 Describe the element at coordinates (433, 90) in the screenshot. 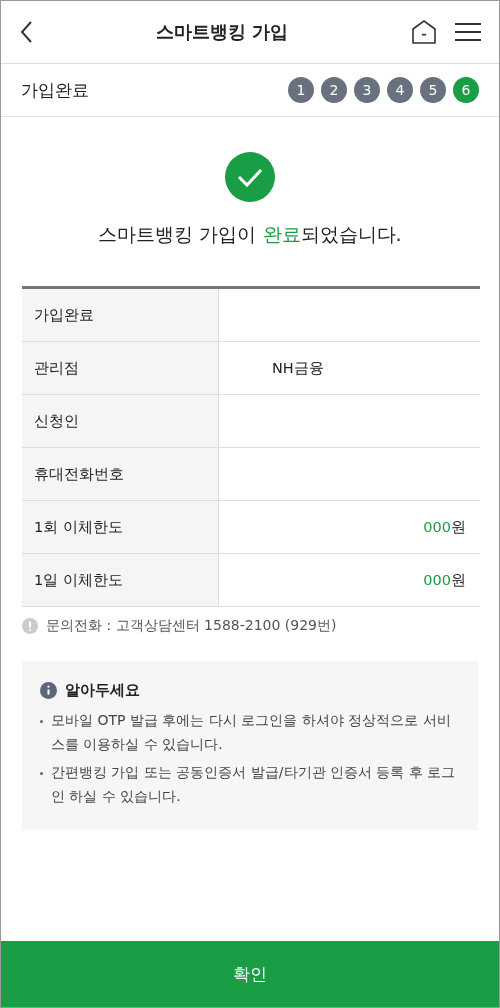

I see `step-indicator: 5` at that location.